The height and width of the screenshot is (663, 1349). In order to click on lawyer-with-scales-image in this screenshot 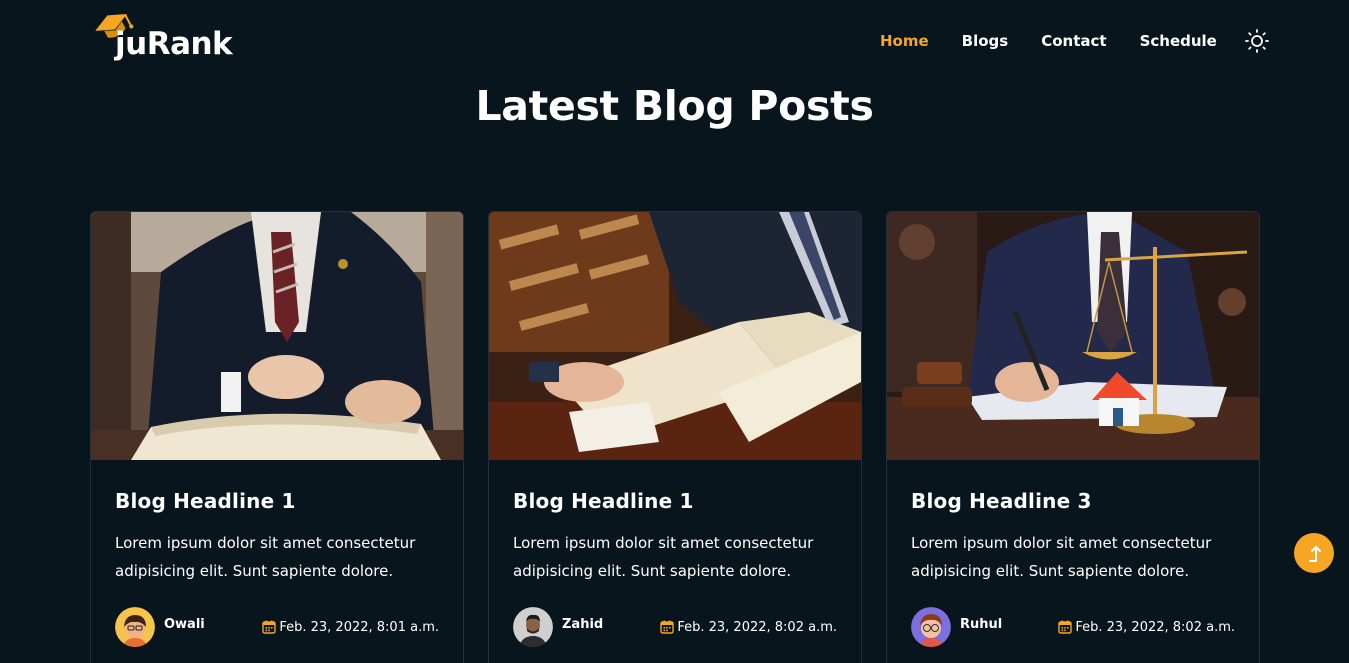, I will do `click(1073, 336)`.